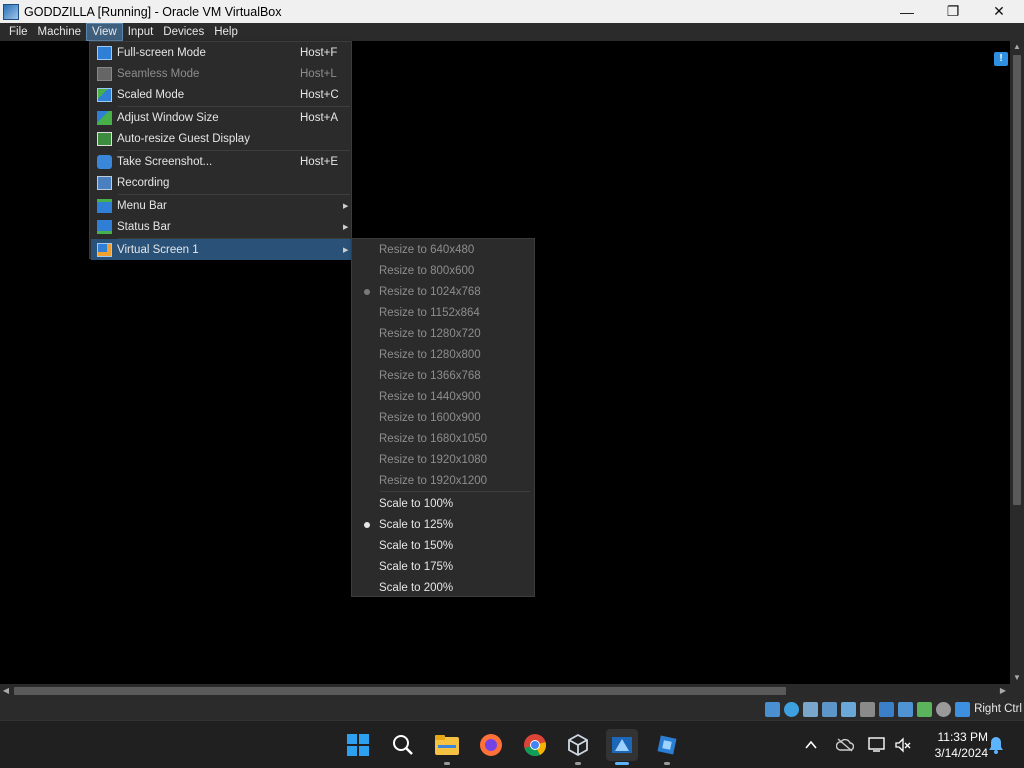  I want to click on menu-bar-icon, so click(104, 205).